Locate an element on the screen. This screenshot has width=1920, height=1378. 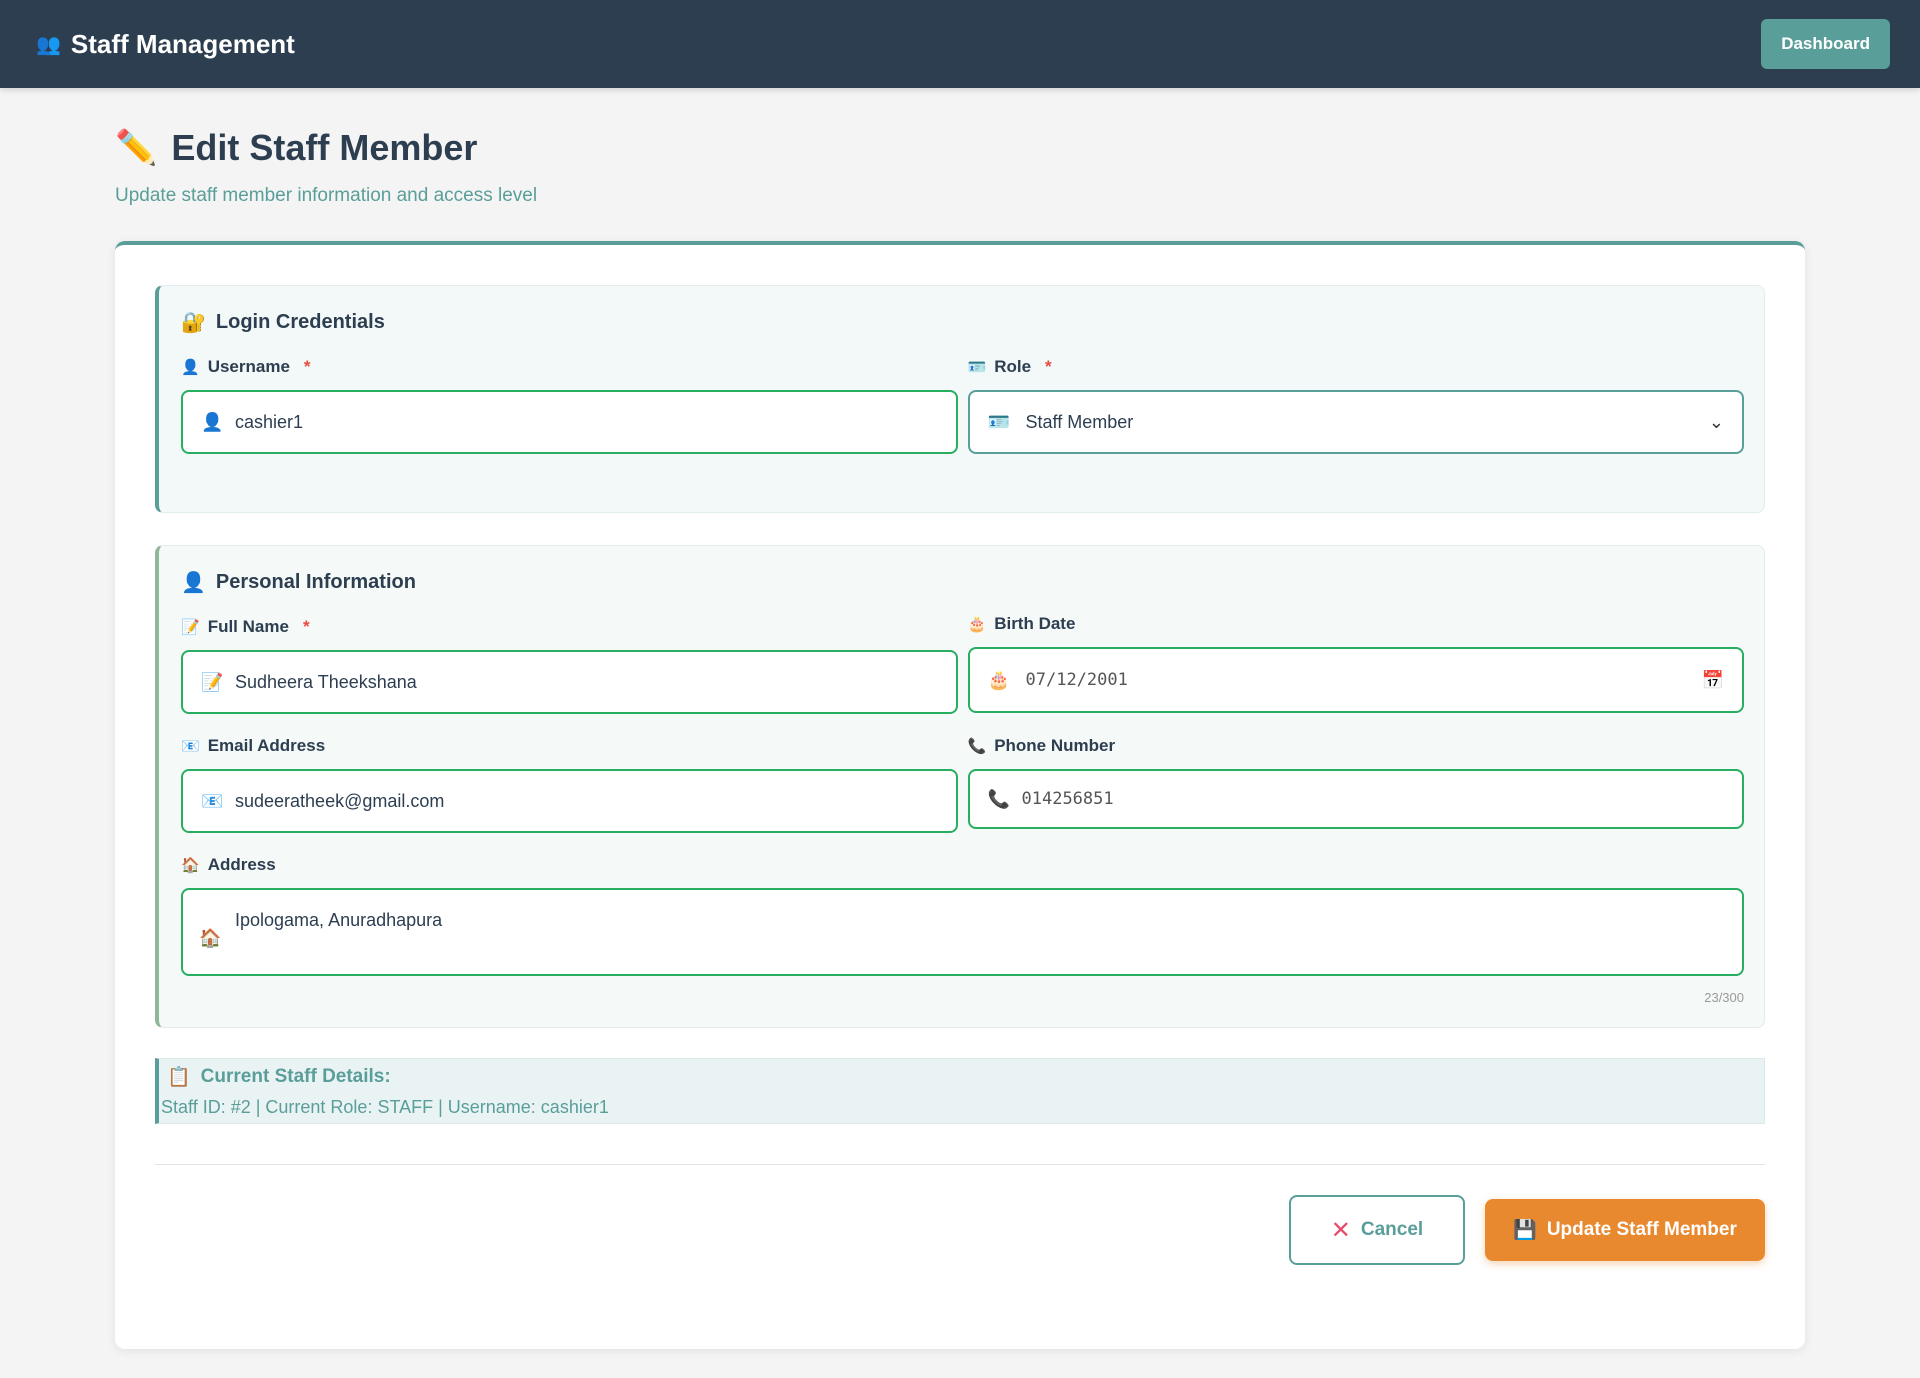
phone-input: 📞 014256851 is located at coordinates (1355, 799).